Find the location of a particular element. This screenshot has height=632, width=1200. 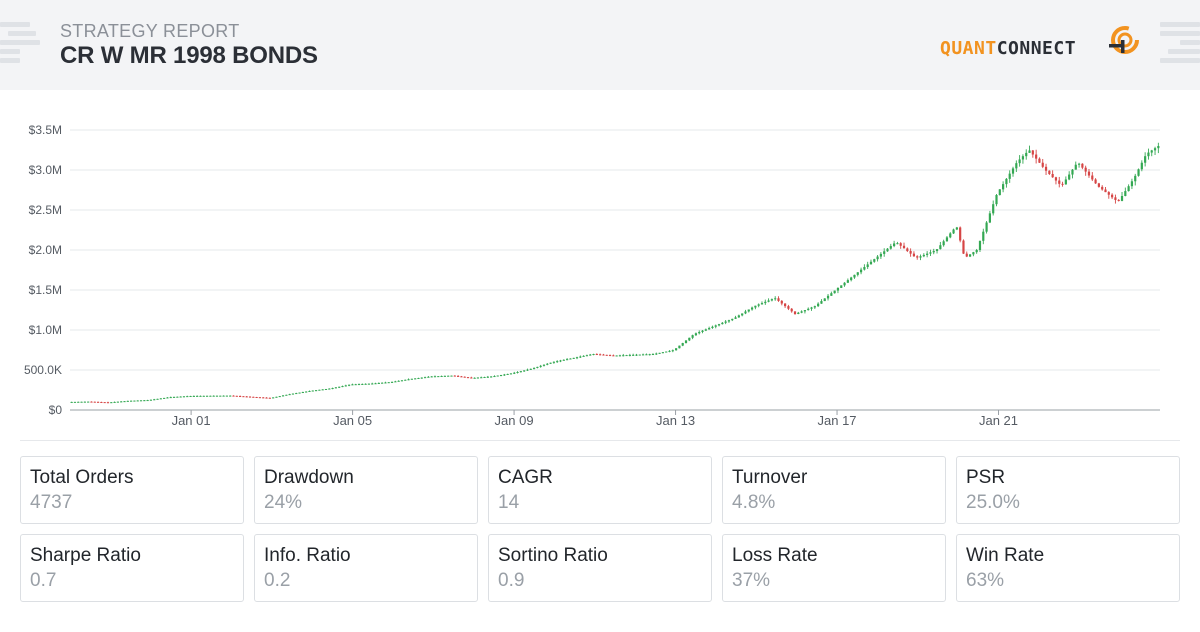

x-tick-label: Jan 17 is located at coordinates (837, 420).